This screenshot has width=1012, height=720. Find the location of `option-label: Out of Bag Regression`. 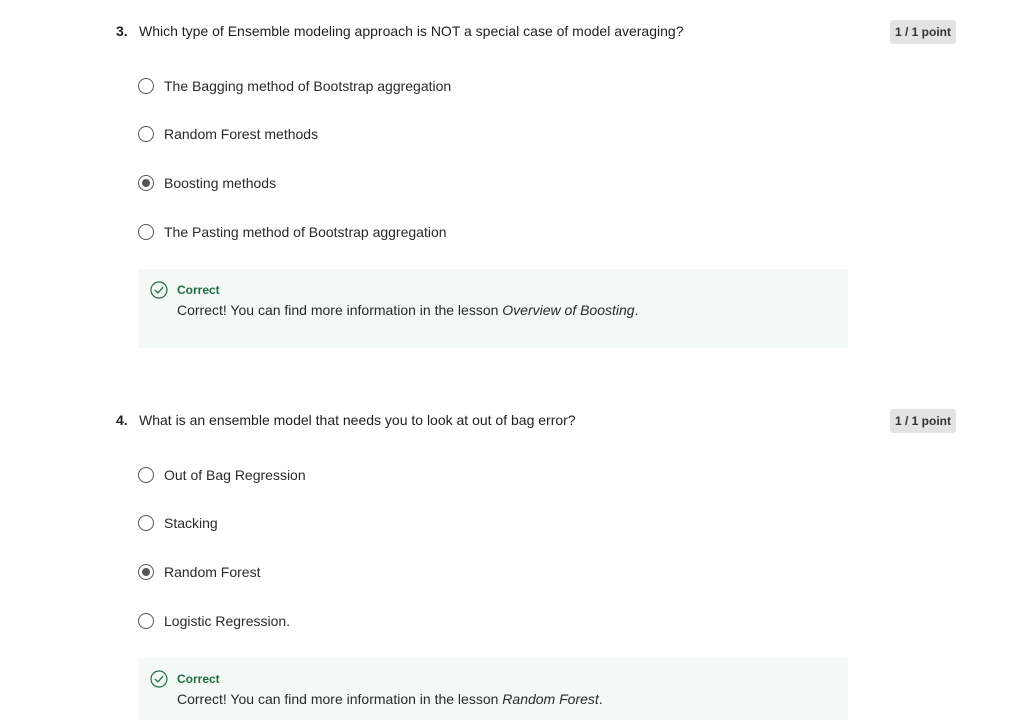

option-label: Out of Bag Regression is located at coordinates (235, 475).